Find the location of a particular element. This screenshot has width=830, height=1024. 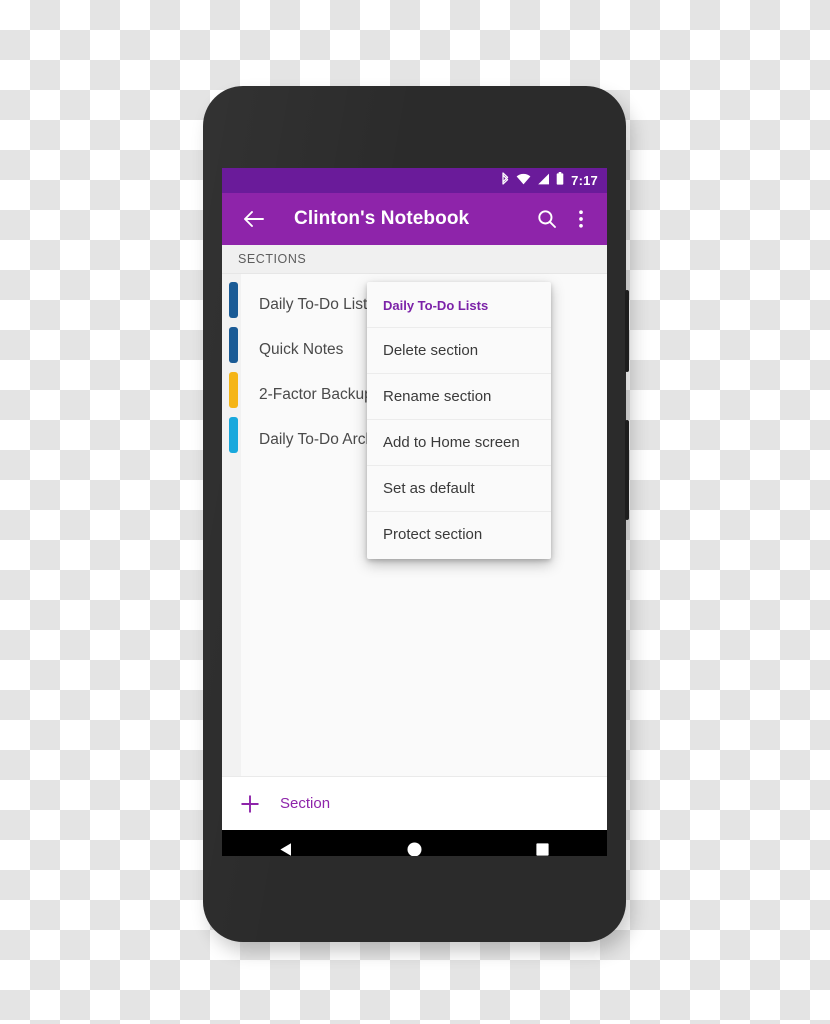

section-color-gutter is located at coordinates (231, 525).